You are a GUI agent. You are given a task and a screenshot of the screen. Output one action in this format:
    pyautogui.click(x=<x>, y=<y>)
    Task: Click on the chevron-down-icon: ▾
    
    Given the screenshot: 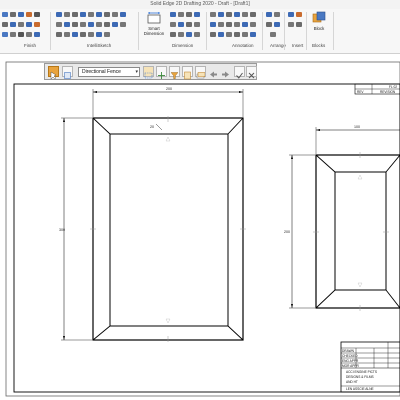 What is the action you would take?
    pyautogui.click(x=136, y=72)
    